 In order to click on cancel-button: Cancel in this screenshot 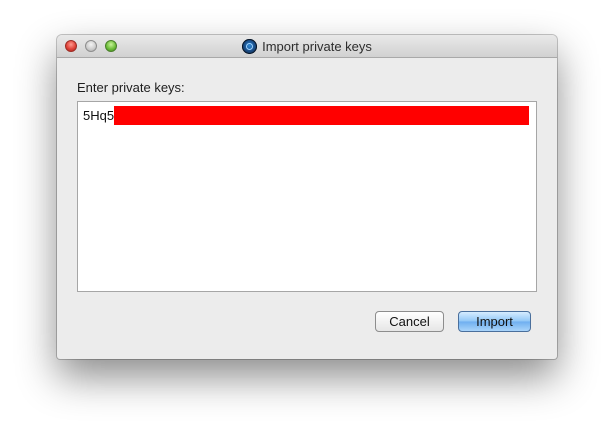, I will do `click(409, 321)`.